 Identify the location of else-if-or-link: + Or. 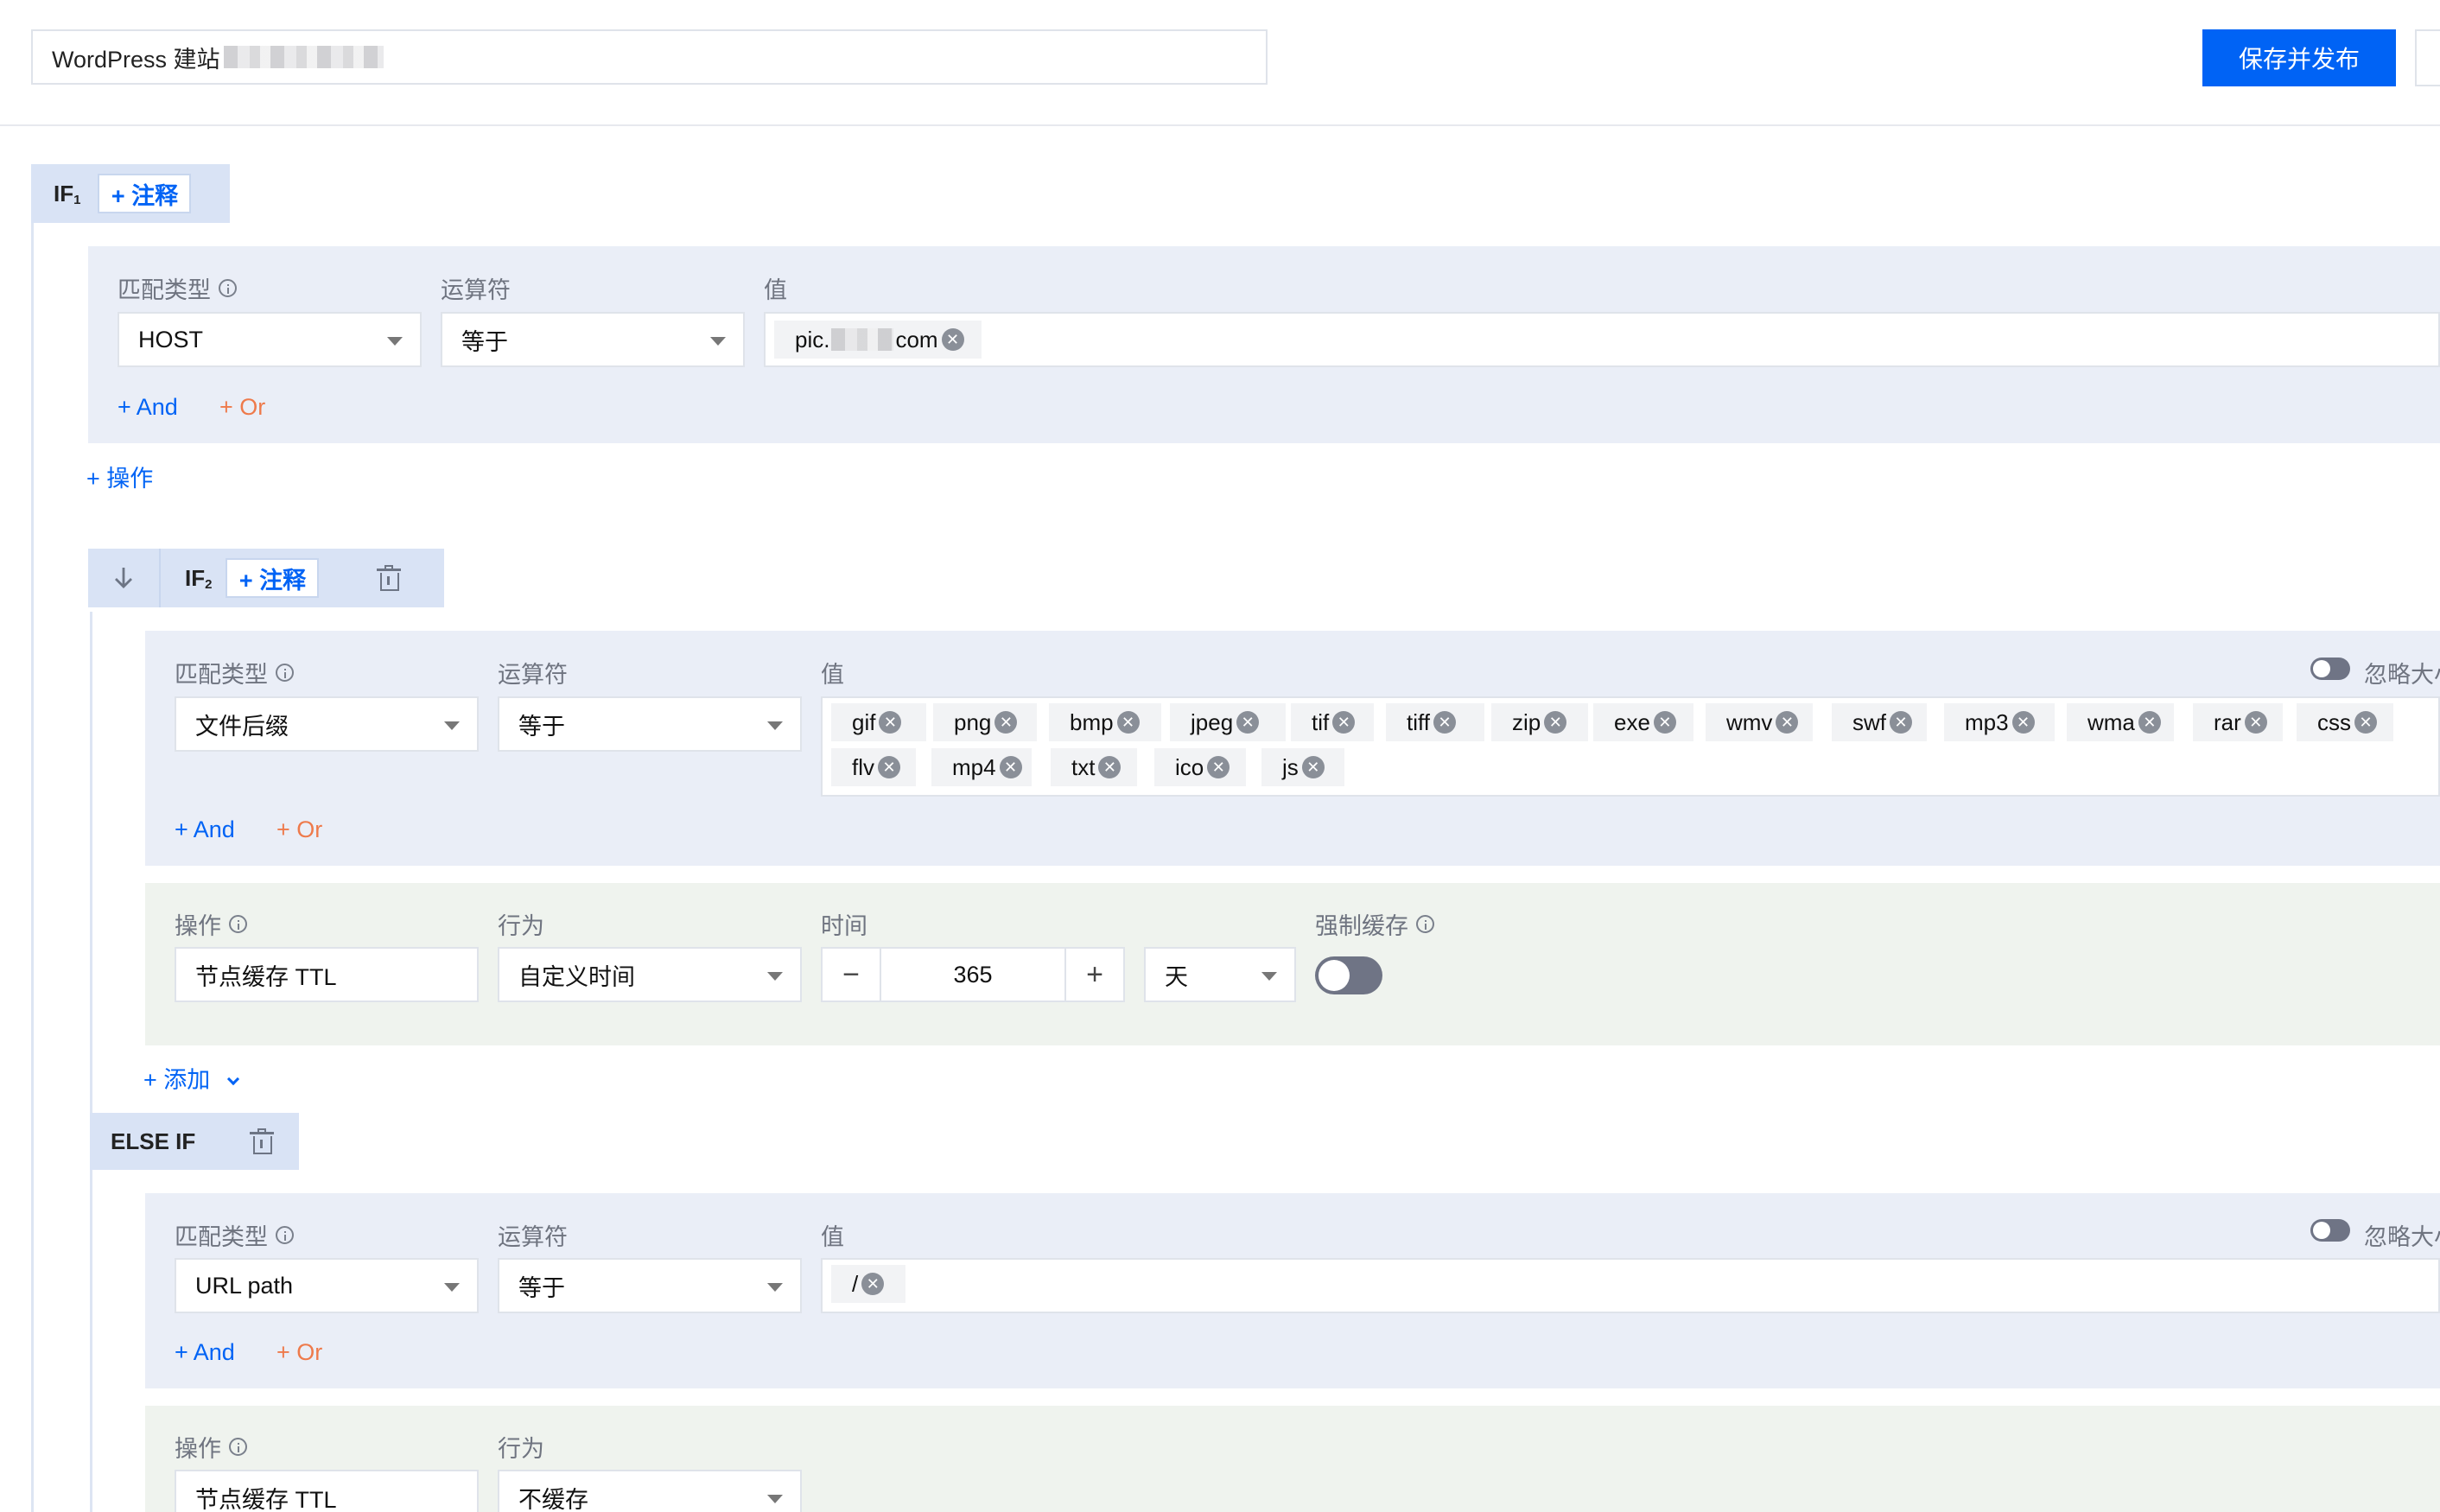
(299, 1352).